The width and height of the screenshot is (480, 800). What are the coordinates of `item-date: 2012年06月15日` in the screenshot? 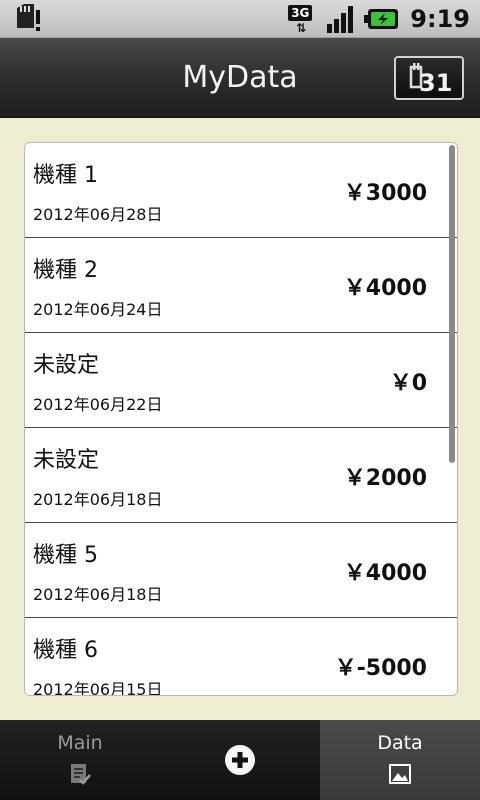 It's located at (98, 688).